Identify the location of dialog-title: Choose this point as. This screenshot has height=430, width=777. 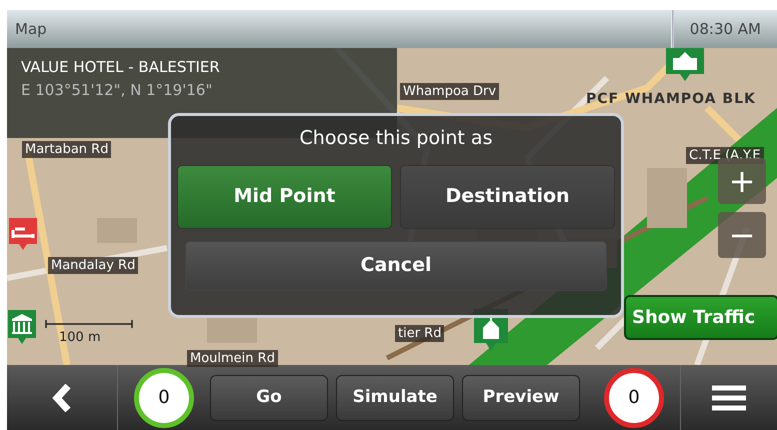
(396, 138).